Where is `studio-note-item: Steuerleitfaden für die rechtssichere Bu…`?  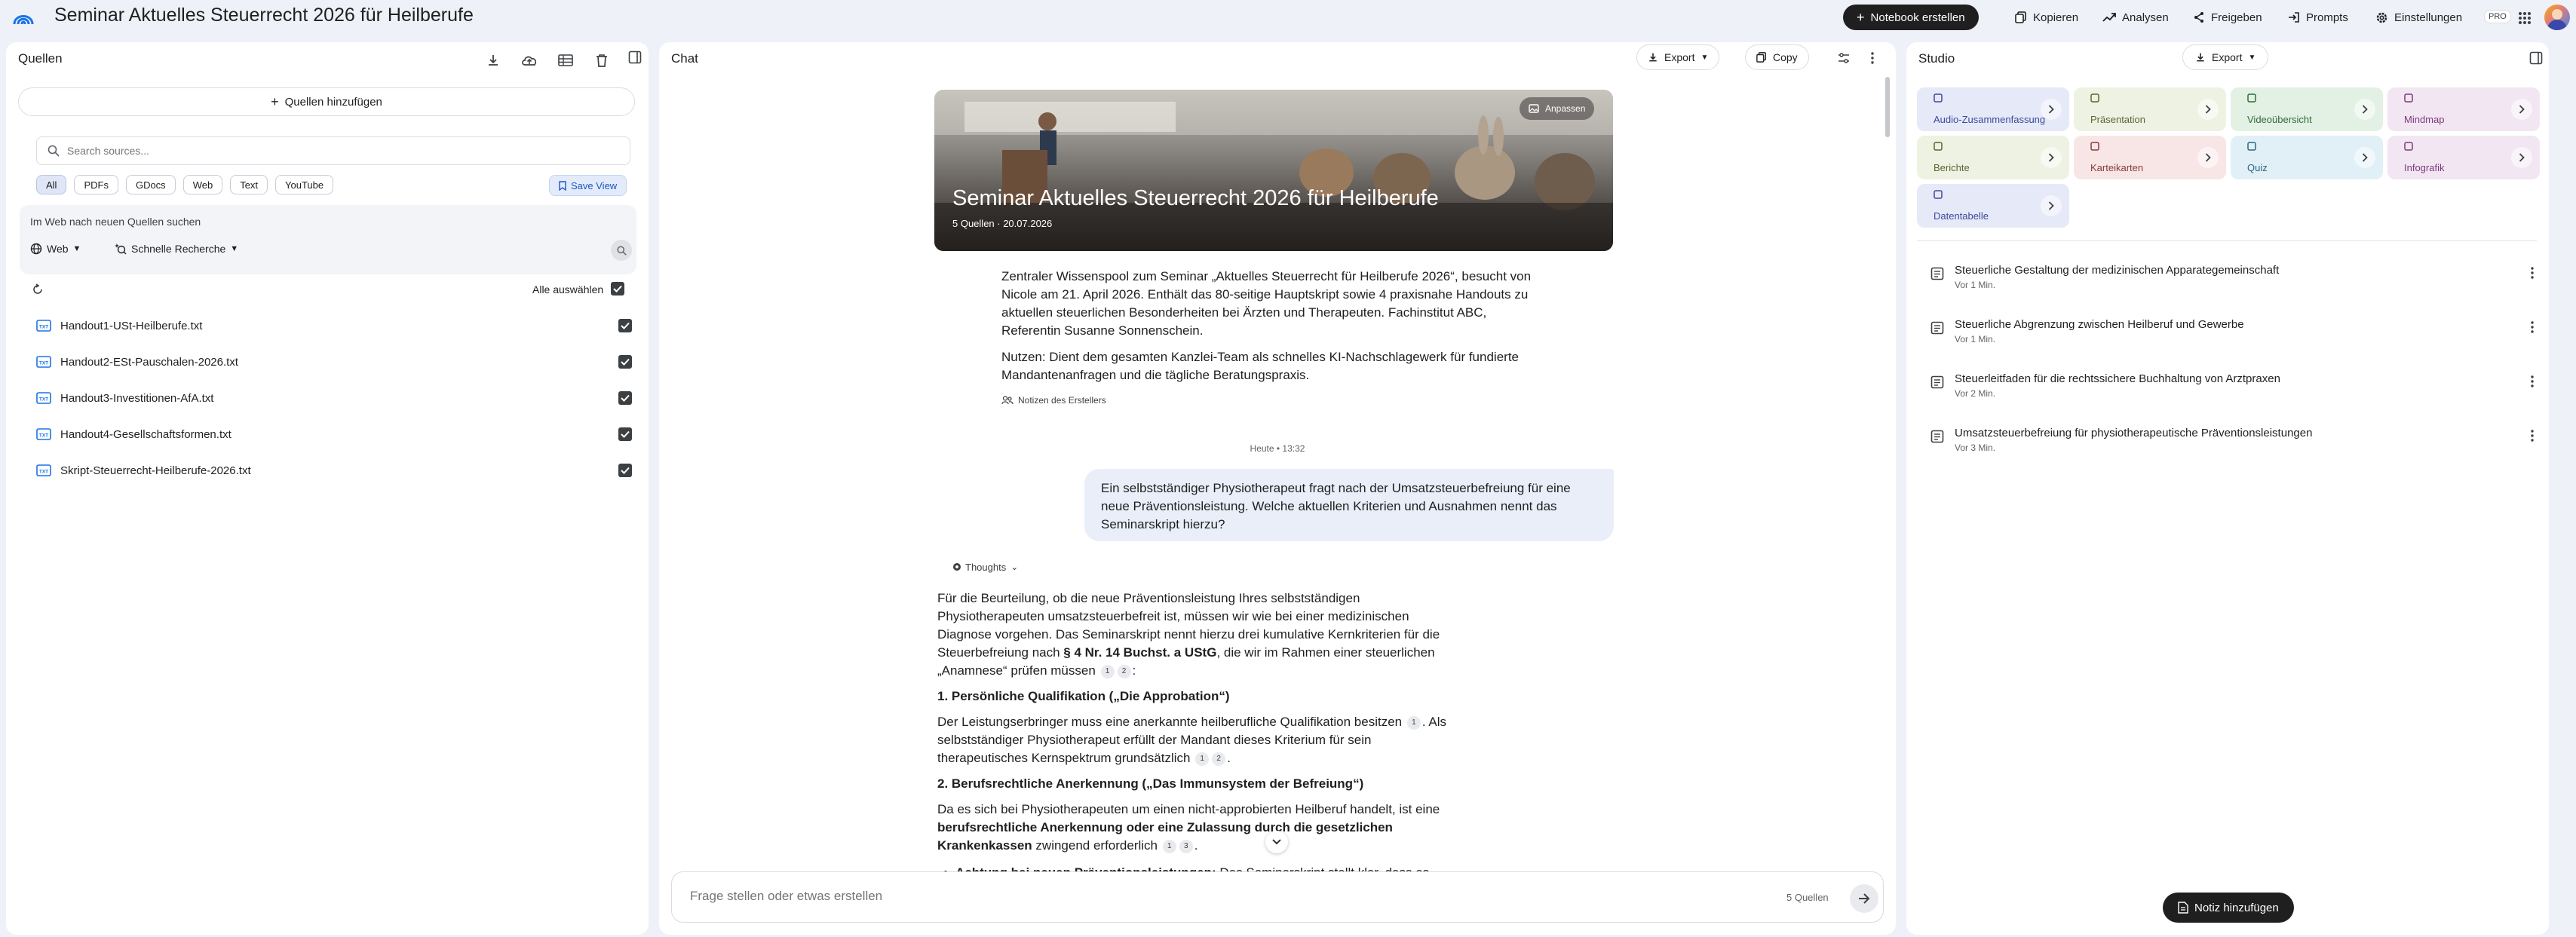 studio-note-item: Steuerleitfaden für die rechtssichere Bu… is located at coordinates (2232, 389).